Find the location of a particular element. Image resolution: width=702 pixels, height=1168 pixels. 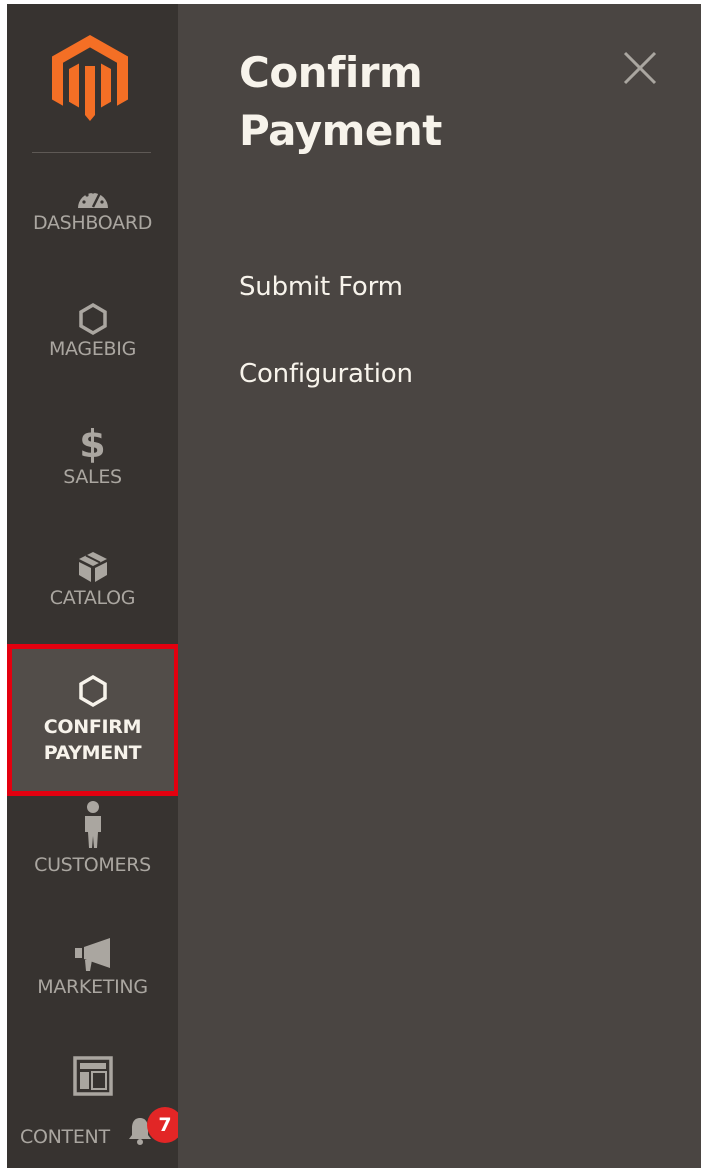

magento-logo is located at coordinates (90, 78).